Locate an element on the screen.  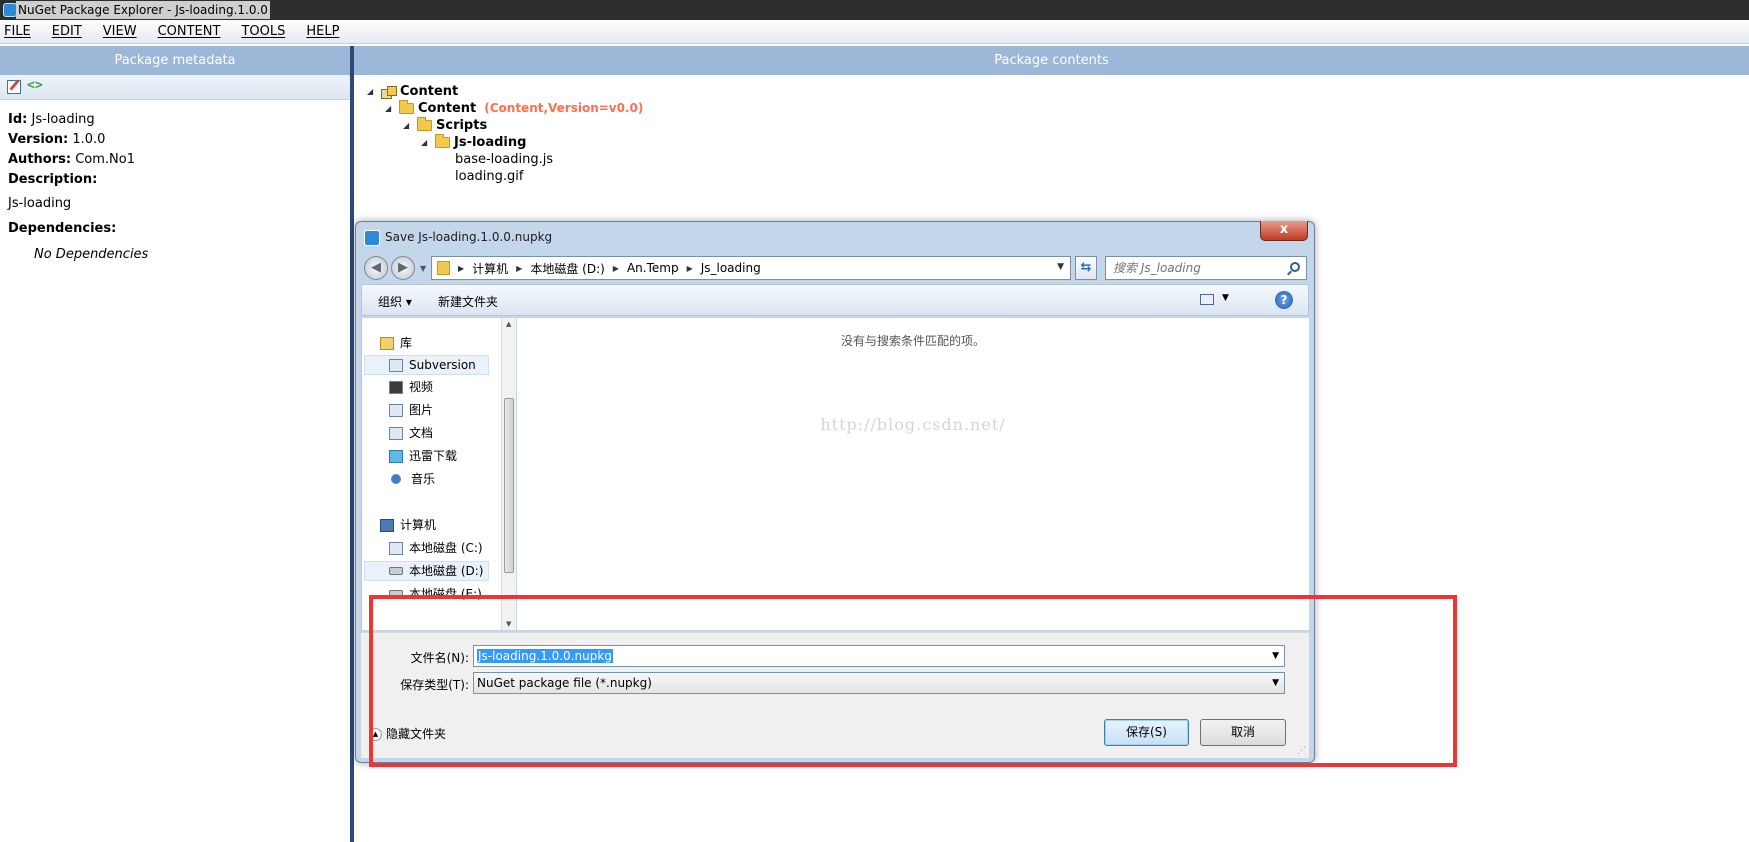
nav-item-subversion: Subversion is located at coordinates (426, 365).